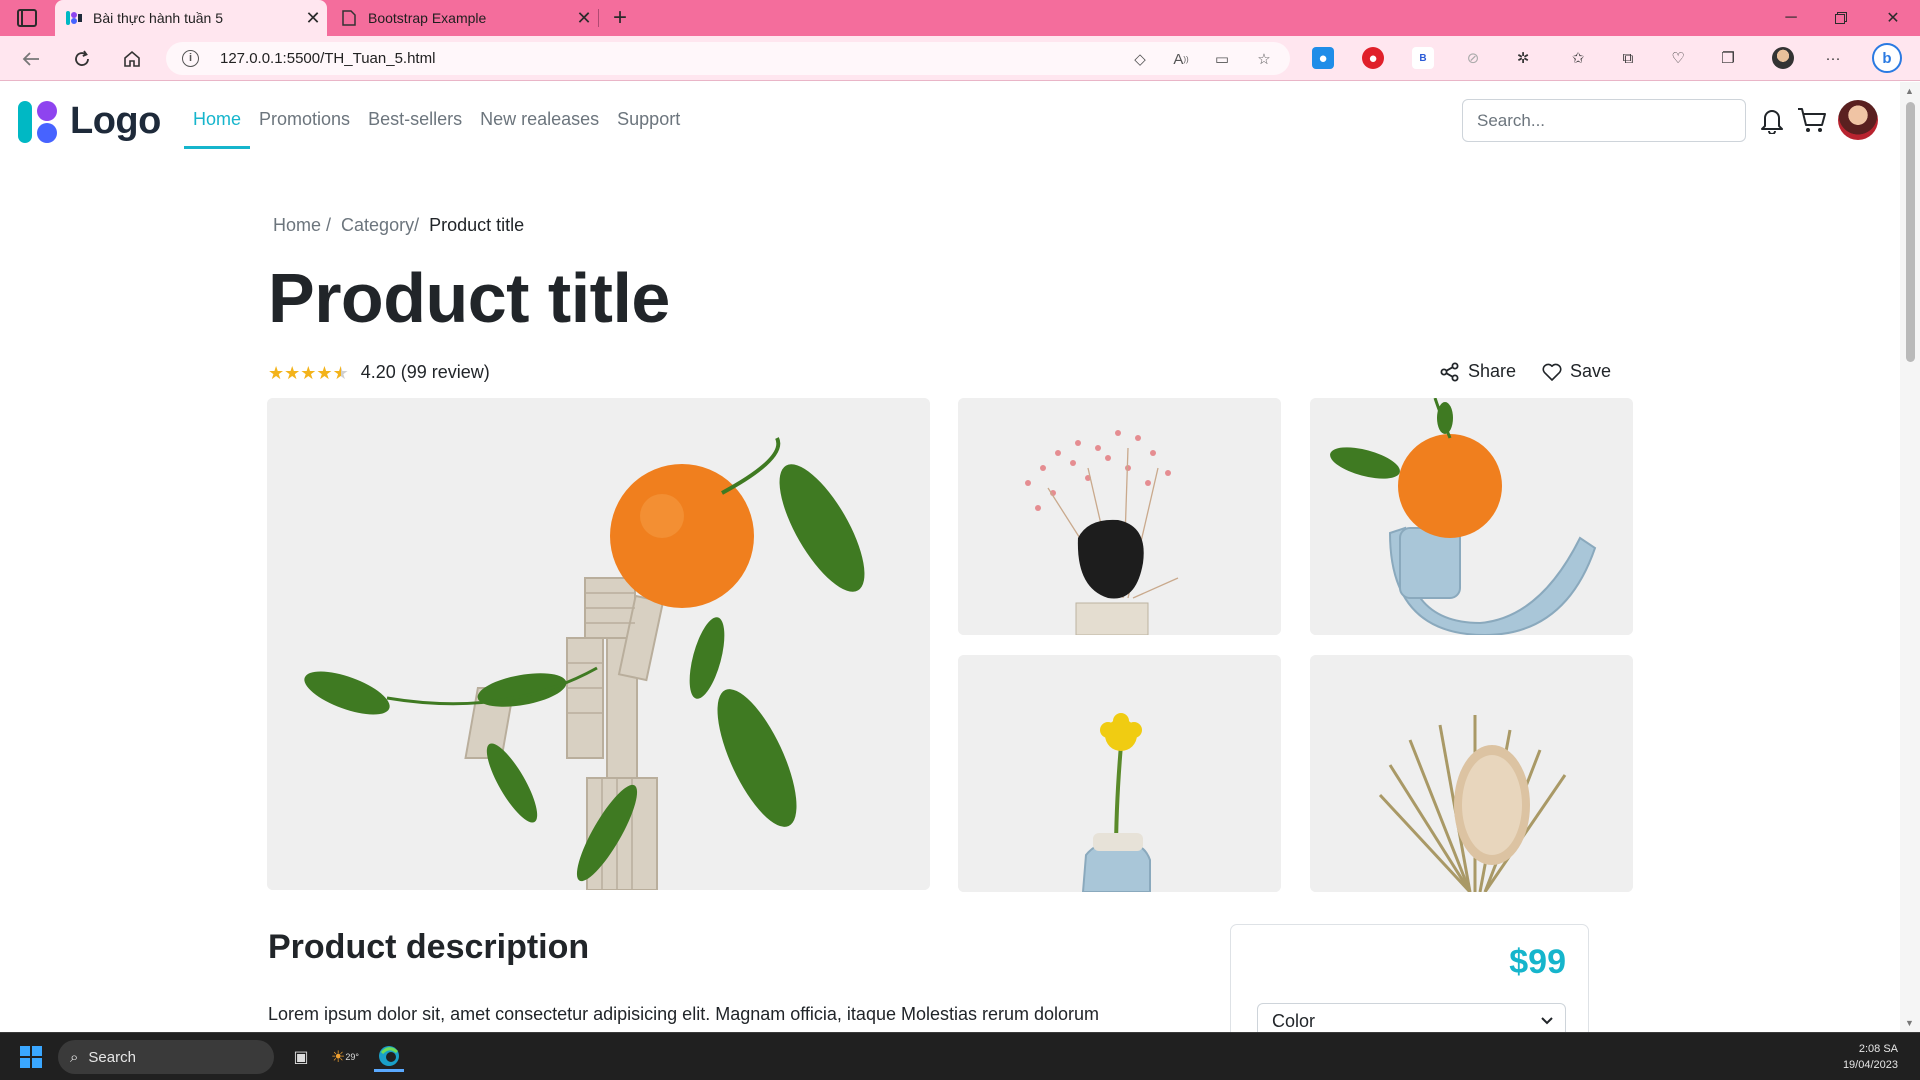 The height and width of the screenshot is (1080, 1920). Describe the element at coordinates (469, 298) in the screenshot. I see `page-title: Product title` at that location.